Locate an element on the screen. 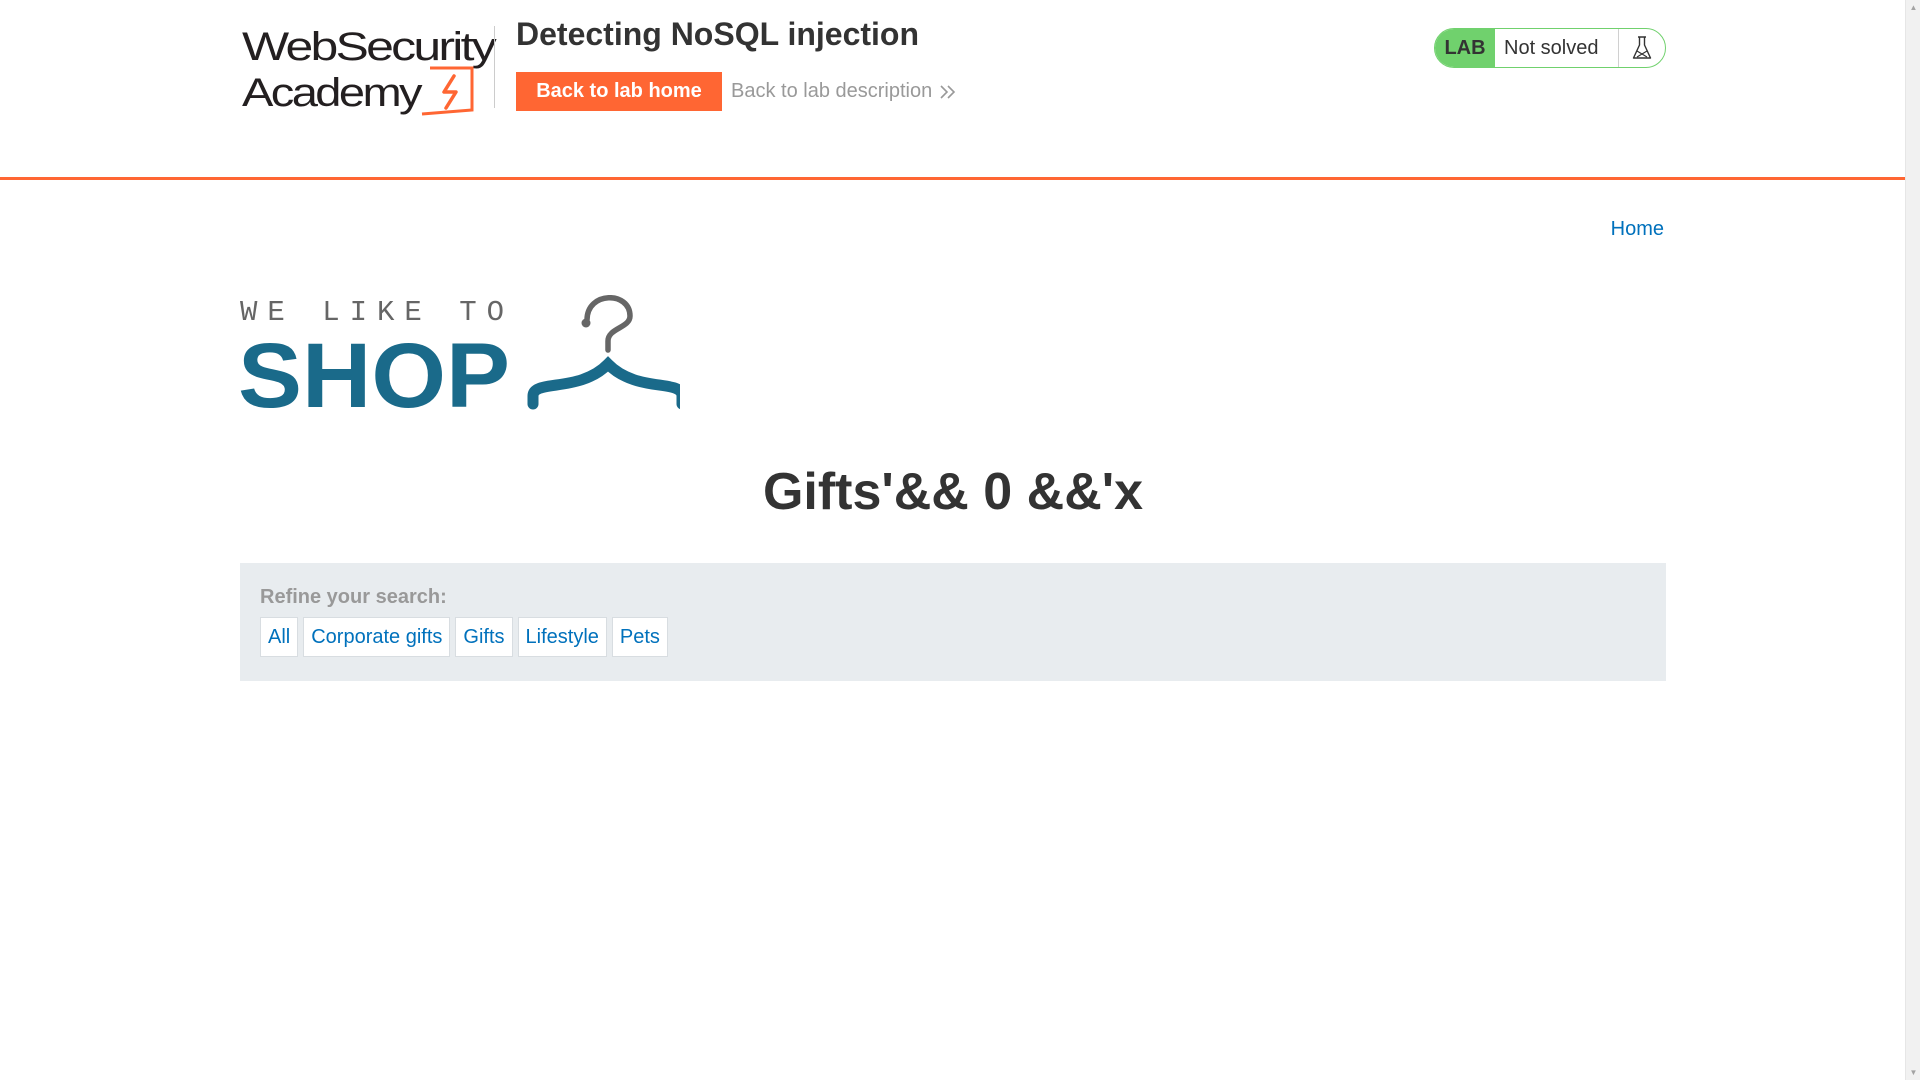 Image resolution: width=1920 pixels, height=1080 pixels. svg-text: Academy is located at coordinates (332, 93).